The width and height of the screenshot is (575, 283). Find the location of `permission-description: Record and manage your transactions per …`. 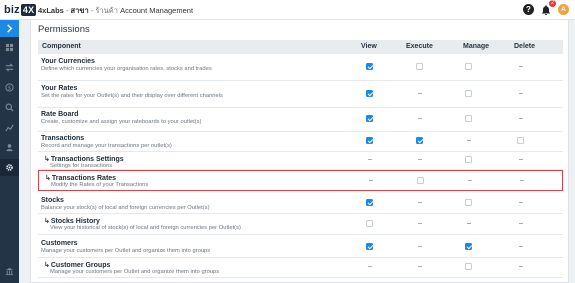

permission-description: Record and manage your transactions per … is located at coordinates (106, 146).